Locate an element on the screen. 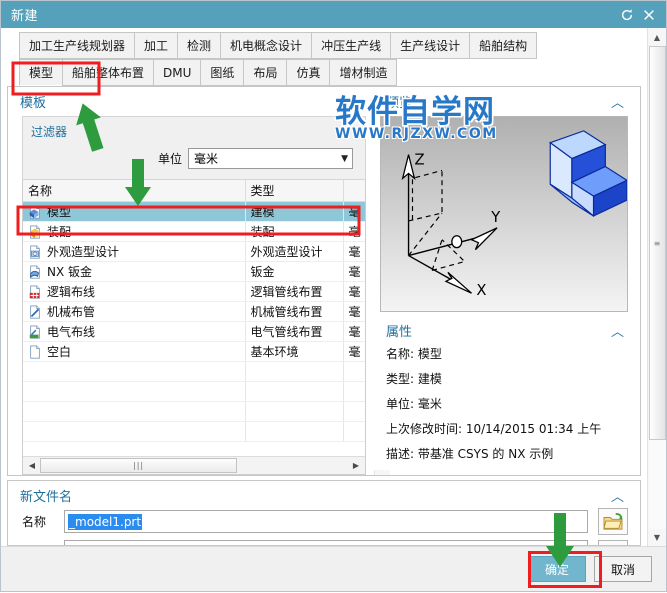  new-filename-section: 新文件名 ︿ 名称 _model1.prt is located at coordinates (324, 513).